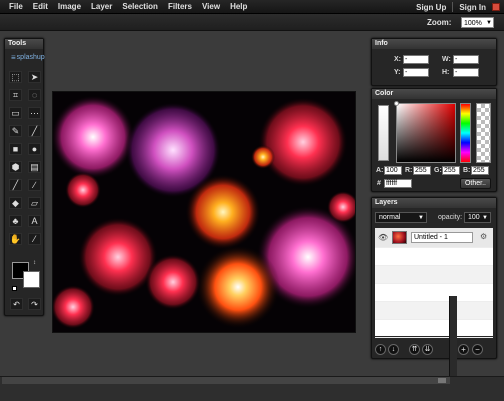 This screenshot has height=401, width=504. Describe the element at coordinates (409, 170) in the screenshot. I see `red-label: R:` at that location.